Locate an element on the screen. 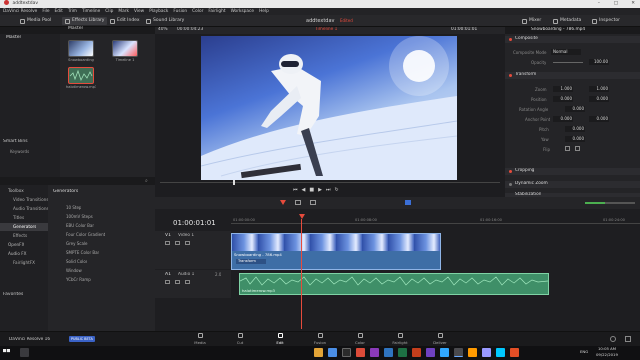  powerpoint-icon is located at coordinates (416, 352).